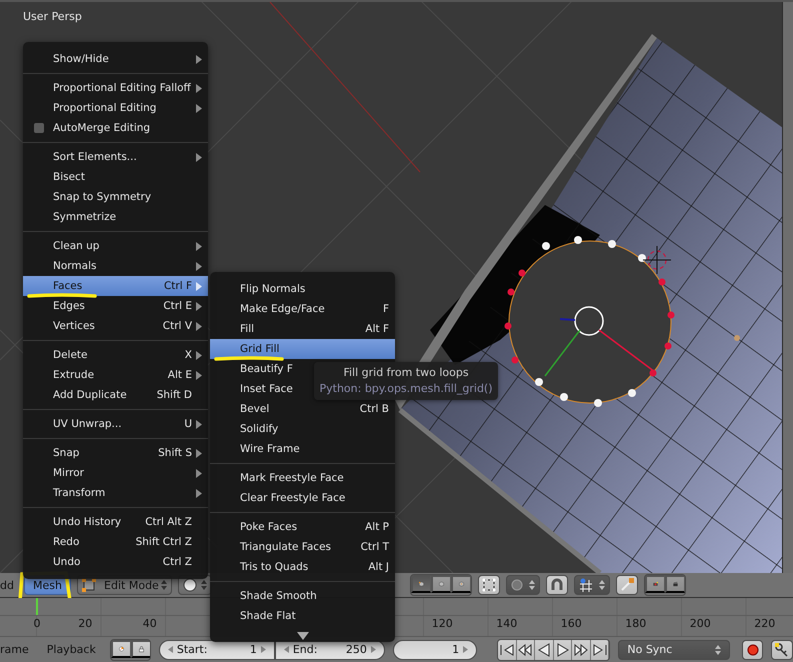 The width and height of the screenshot is (793, 662). What do you see at coordinates (442, 623) in the screenshot?
I see `frame-number: 120` at bounding box center [442, 623].